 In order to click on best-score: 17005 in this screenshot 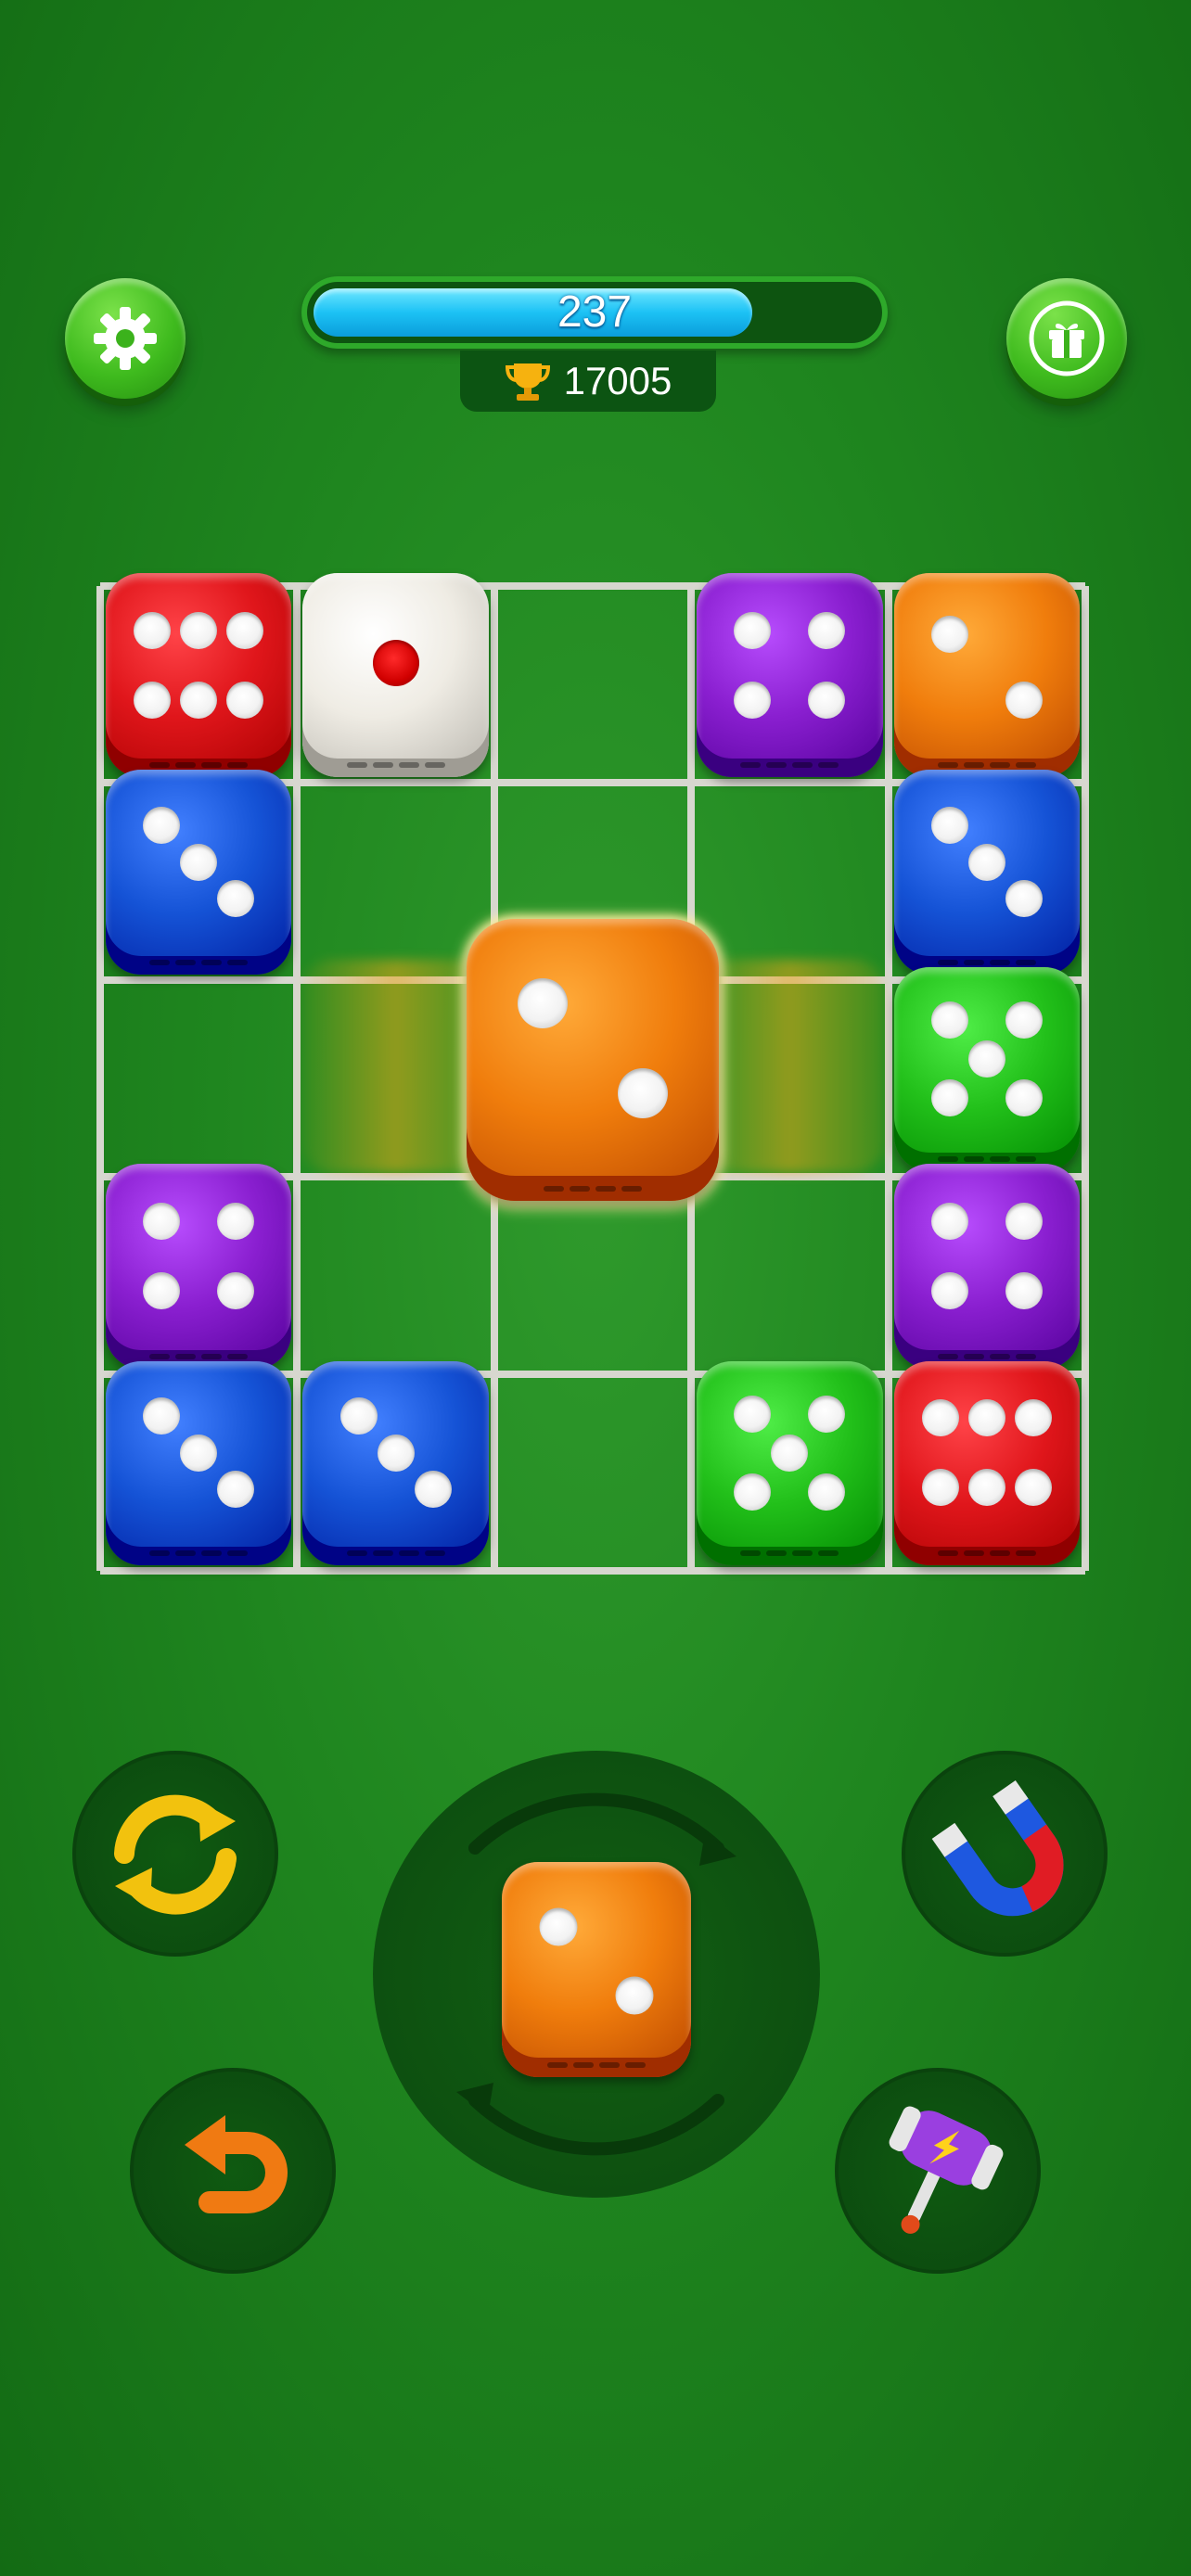, I will do `click(588, 381)`.